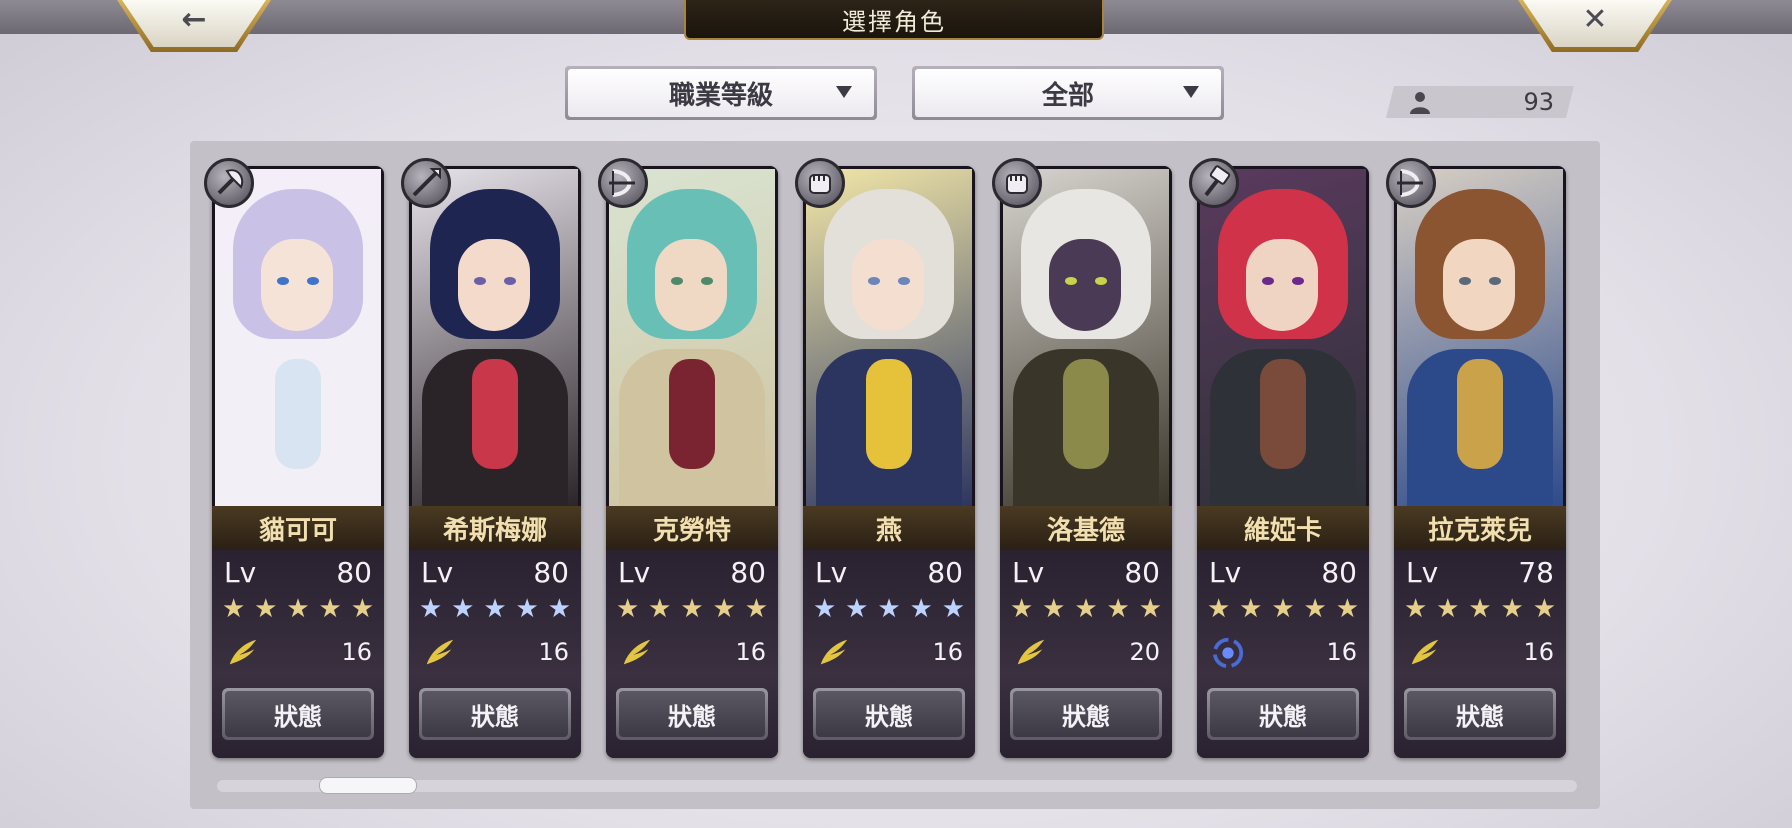  What do you see at coordinates (1086, 462) in the screenshot?
I see `character-card: 洛基德 Lv 80 ★ ★ ★ ★ ★ 20 狀態` at bounding box center [1086, 462].